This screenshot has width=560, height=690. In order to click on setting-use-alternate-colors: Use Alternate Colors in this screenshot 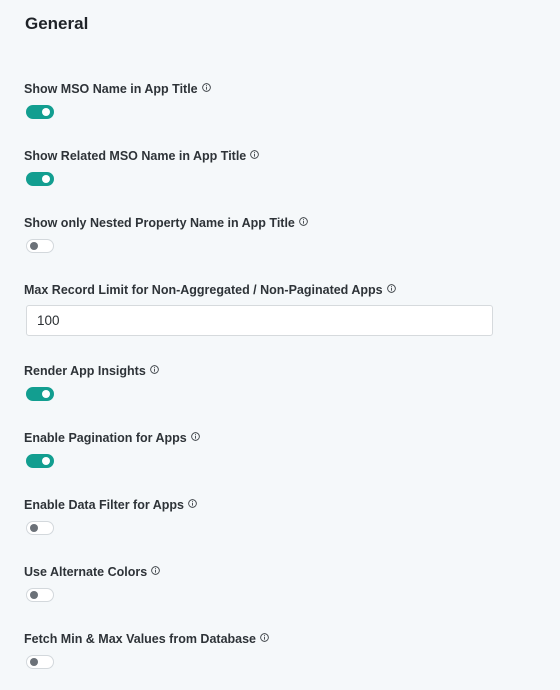, I will do `click(92, 583)`.